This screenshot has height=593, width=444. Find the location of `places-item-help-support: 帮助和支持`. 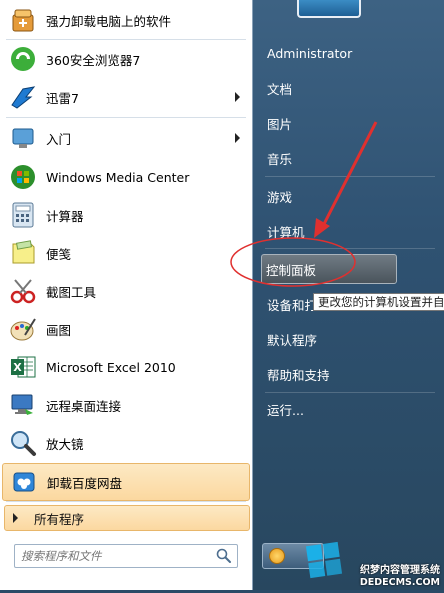

places-item-help-support: 帮助和支持 is located at coordinates (296, 374).